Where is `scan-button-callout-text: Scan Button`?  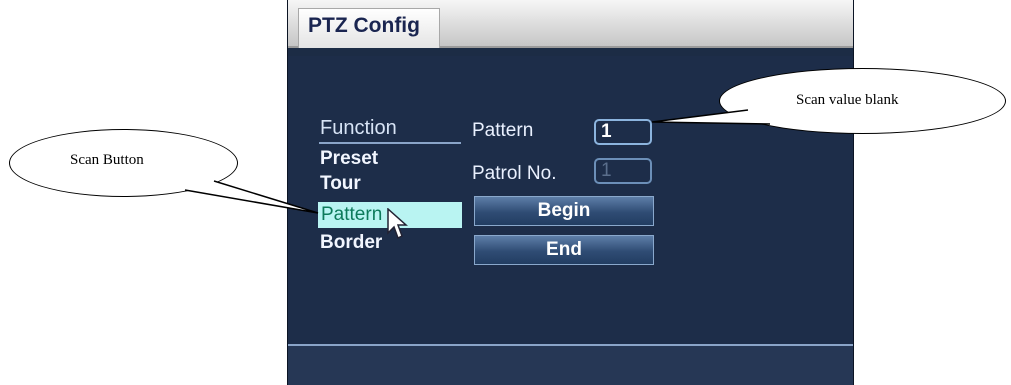 scan-button-callout-text: Scan Button is located at coordinates (107, 160).